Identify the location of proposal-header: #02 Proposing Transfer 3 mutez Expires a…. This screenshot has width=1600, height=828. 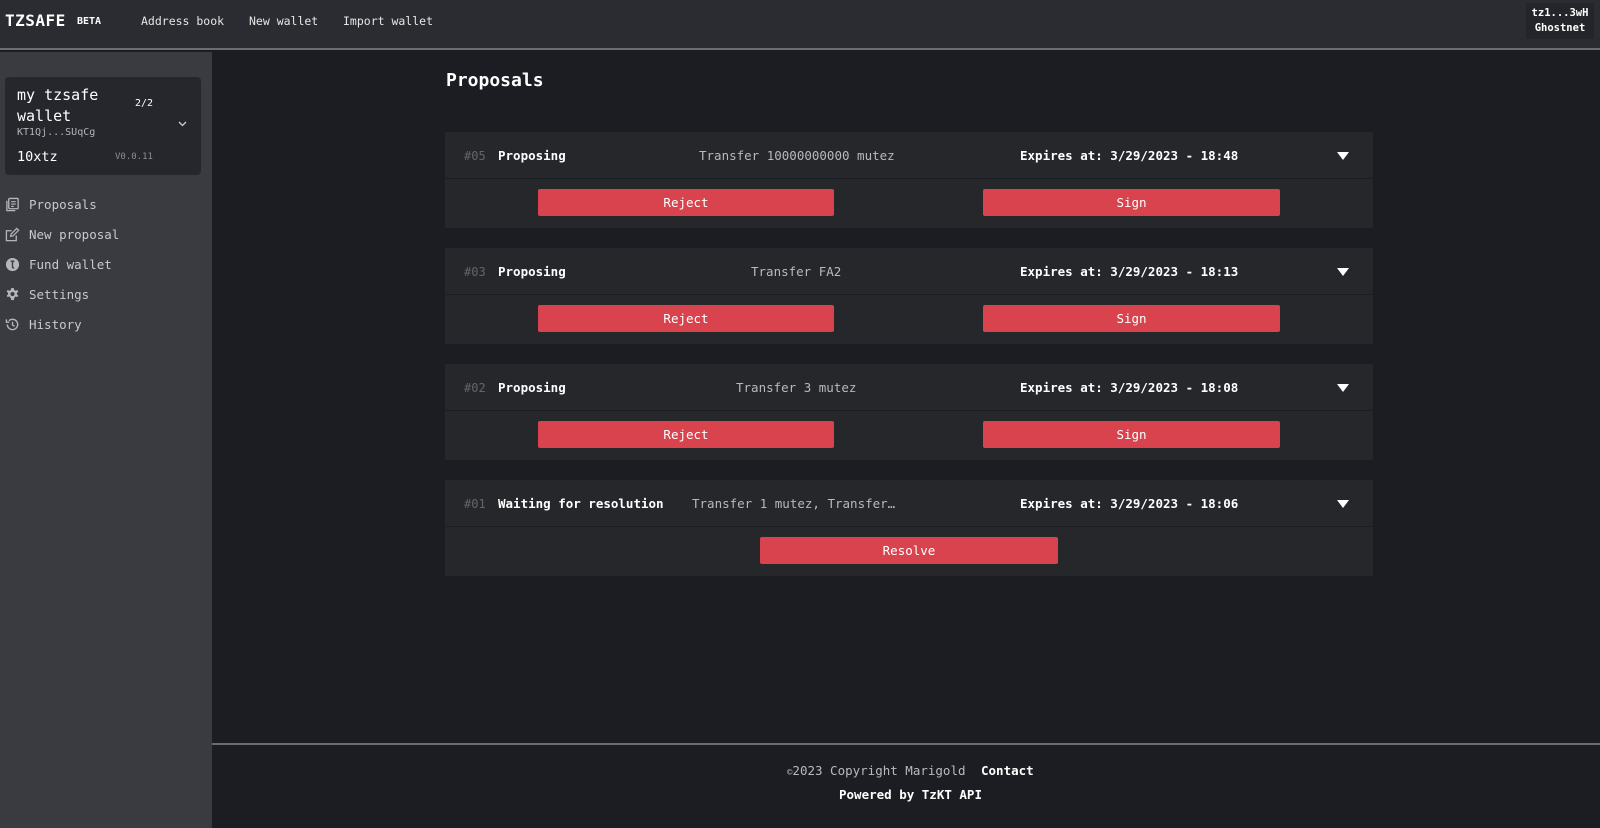
(909, 387).